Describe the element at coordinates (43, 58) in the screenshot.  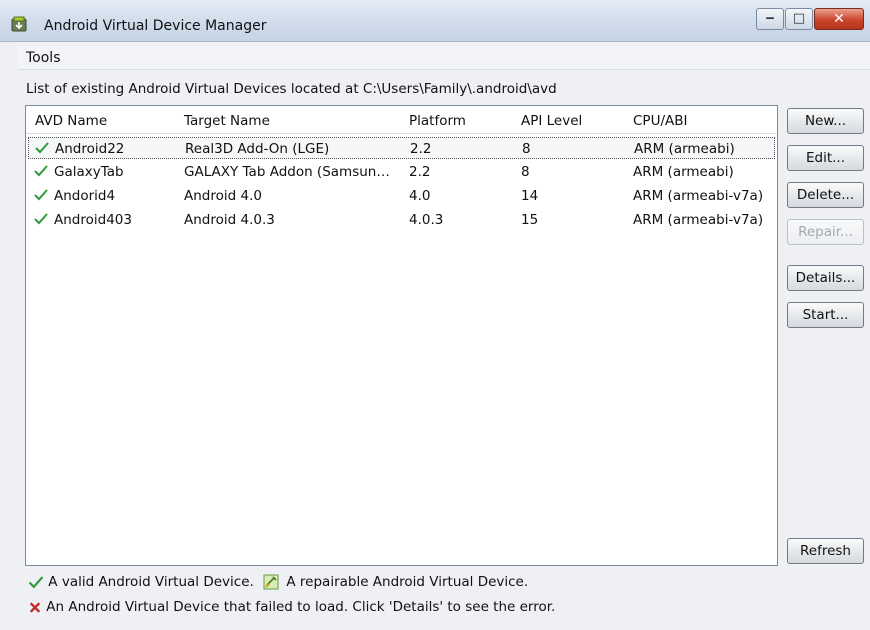
I see `menu-tools: Tools` at that location.